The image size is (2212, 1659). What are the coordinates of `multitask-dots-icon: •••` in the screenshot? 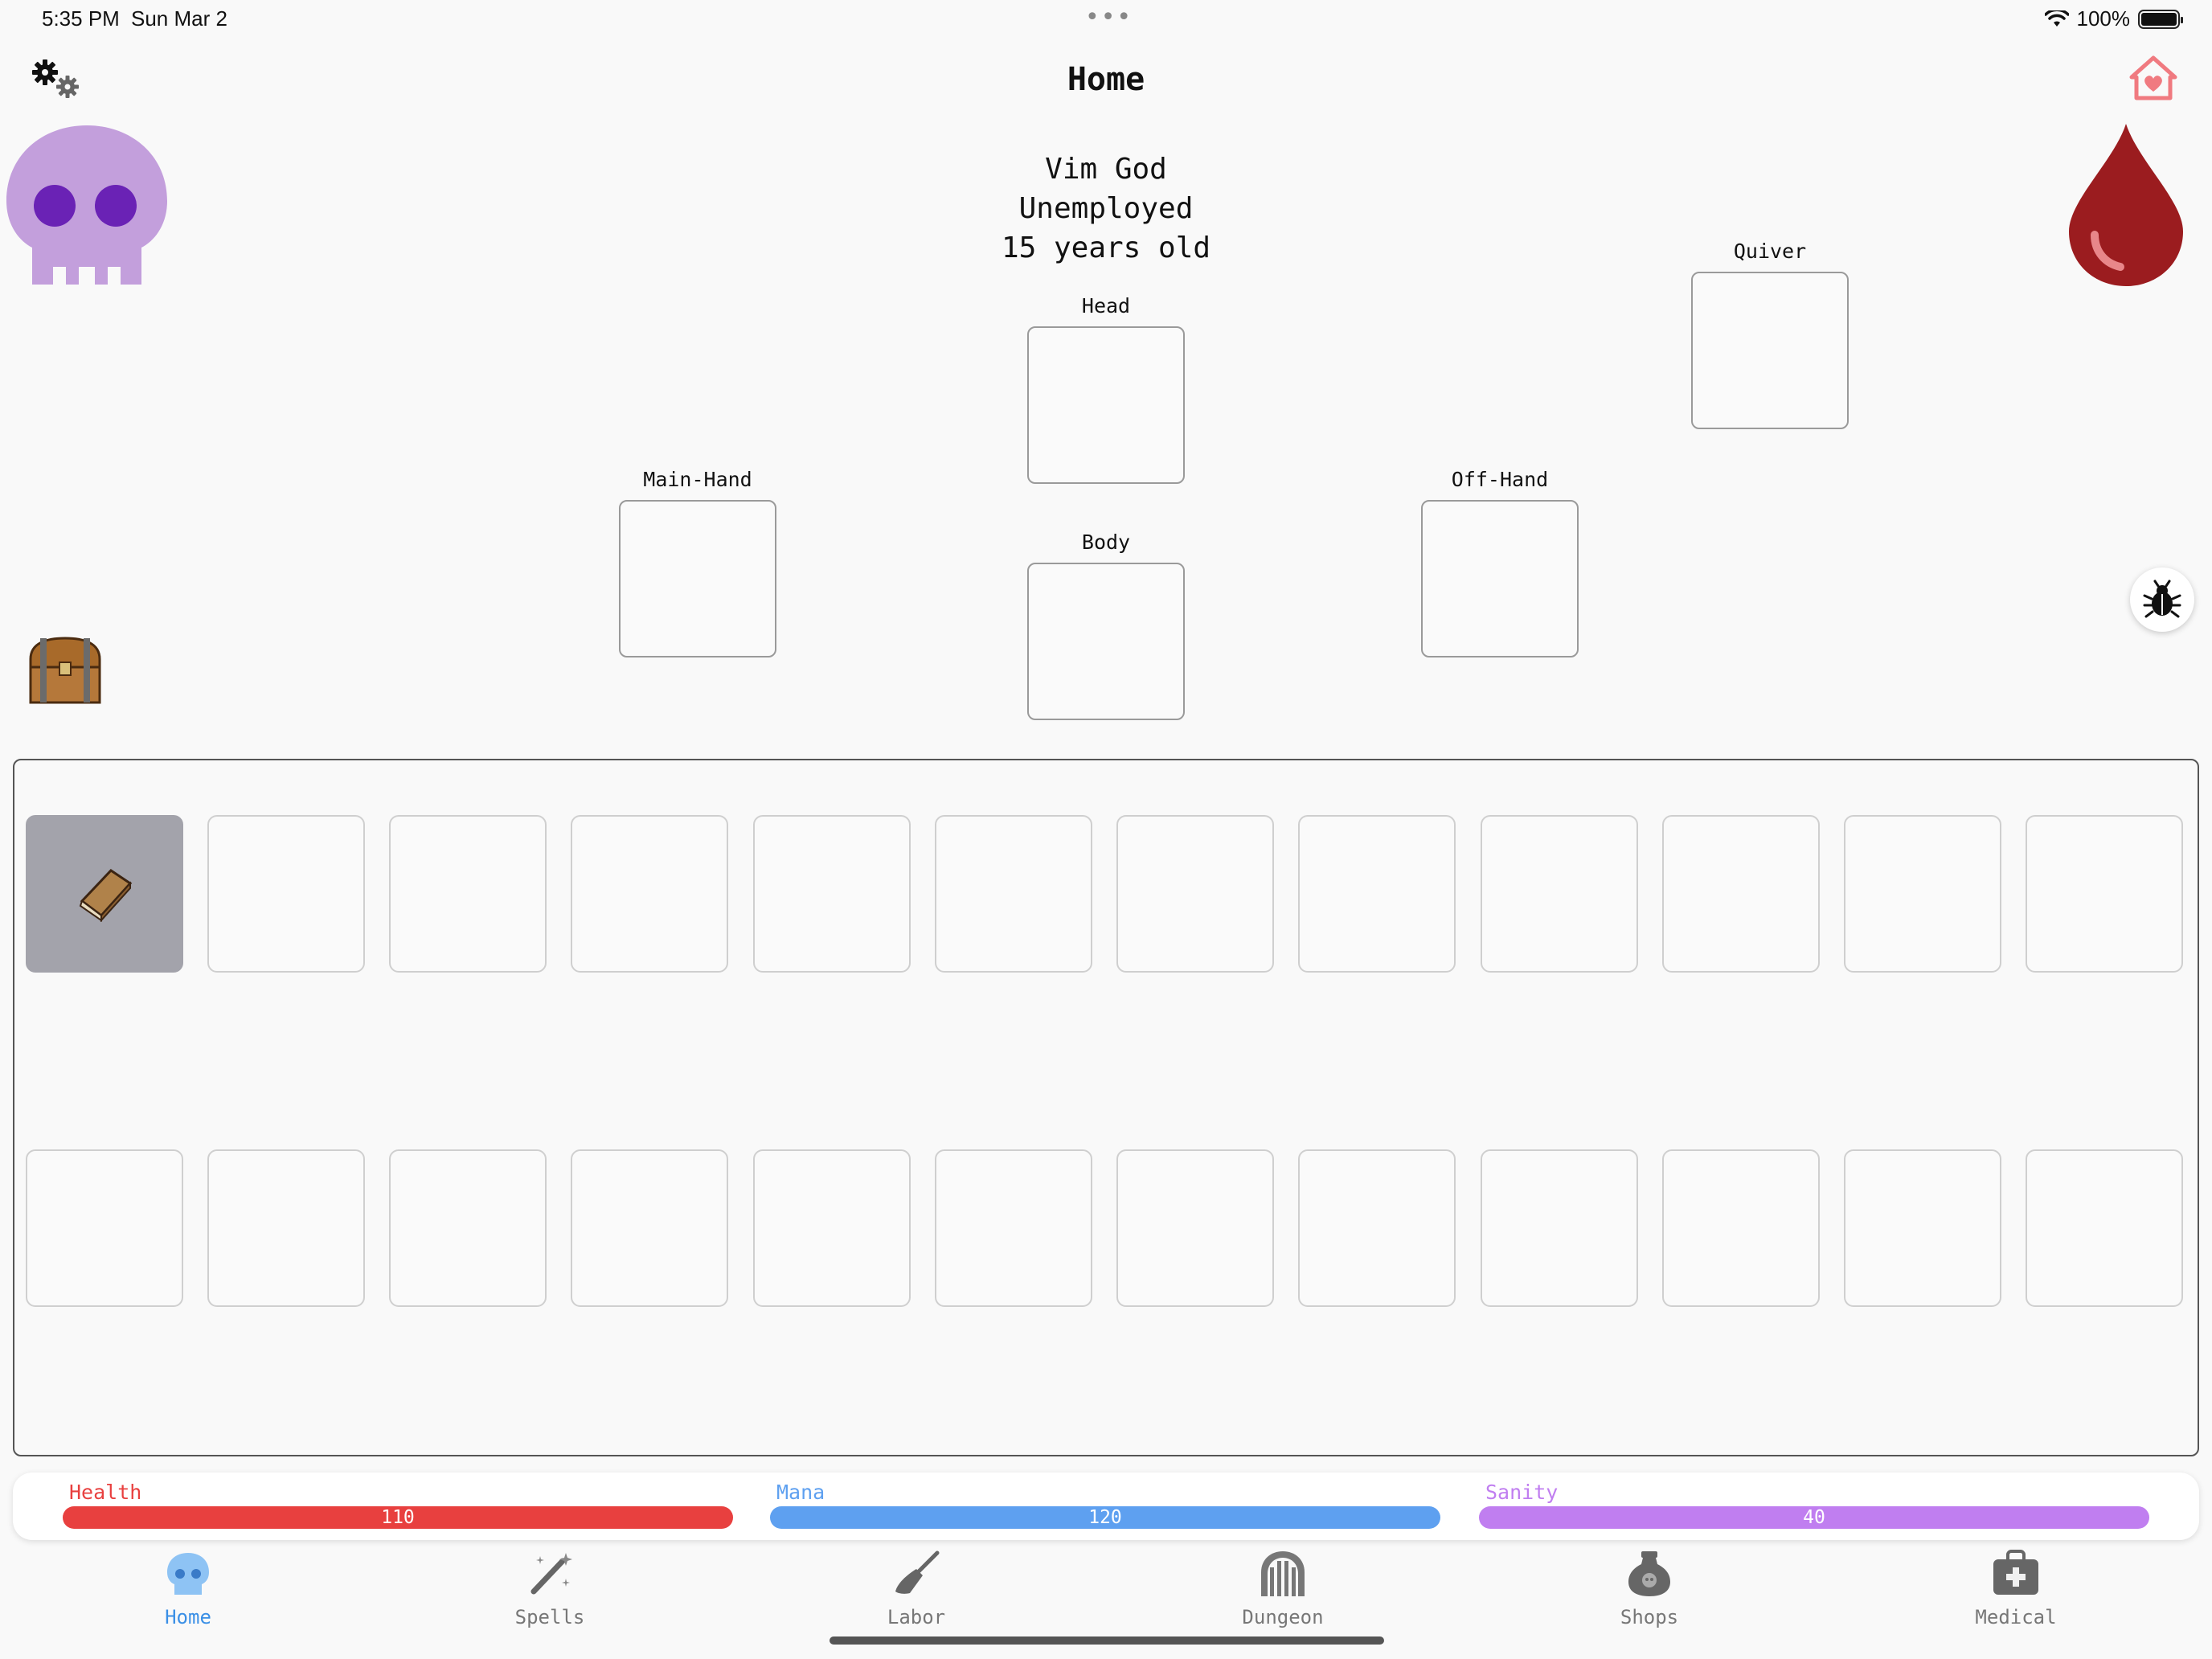 It's located at (1109, 17).